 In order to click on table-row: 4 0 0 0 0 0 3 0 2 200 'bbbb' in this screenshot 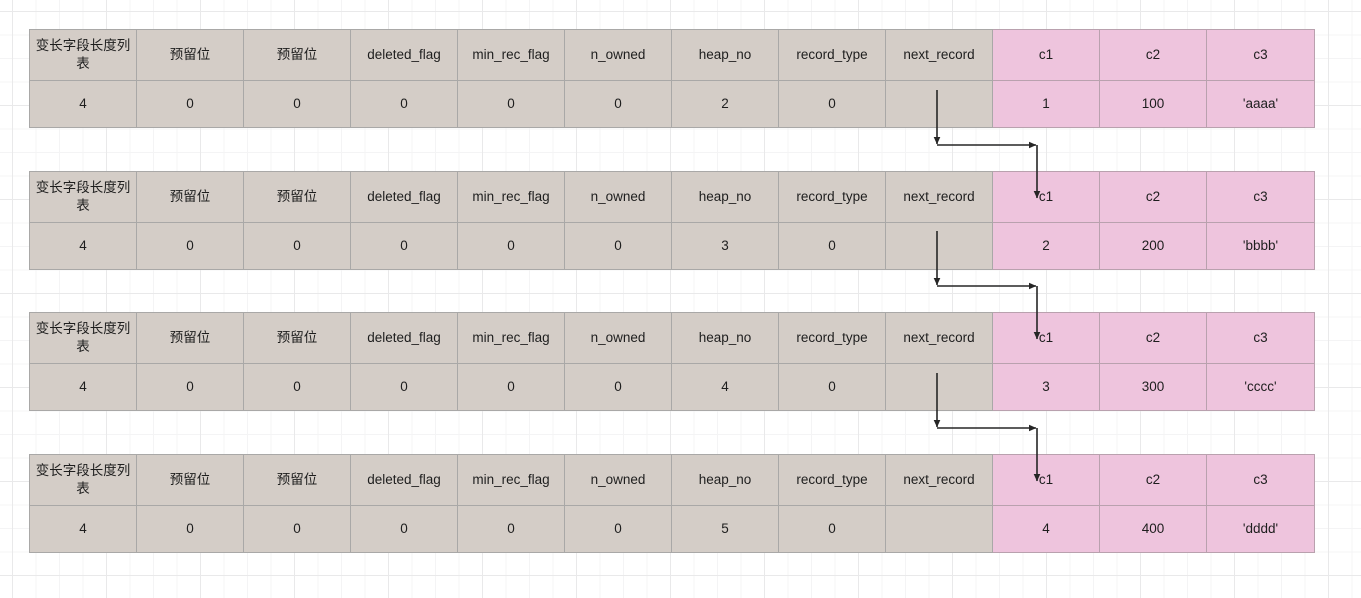, I will do `click(672, 246)`.